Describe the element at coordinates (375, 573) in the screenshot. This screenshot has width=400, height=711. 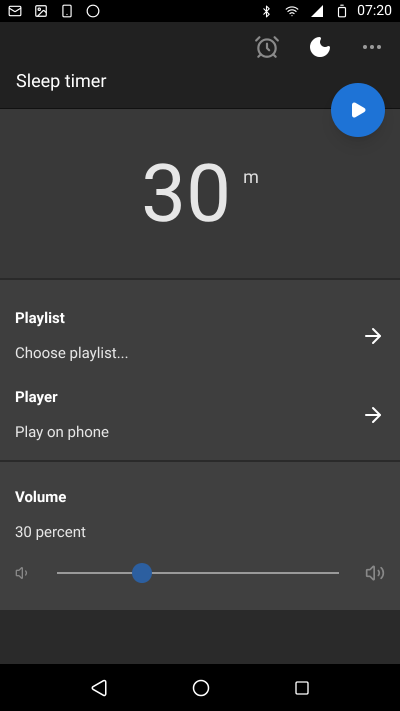
I see `volume-high-icon` at that location.